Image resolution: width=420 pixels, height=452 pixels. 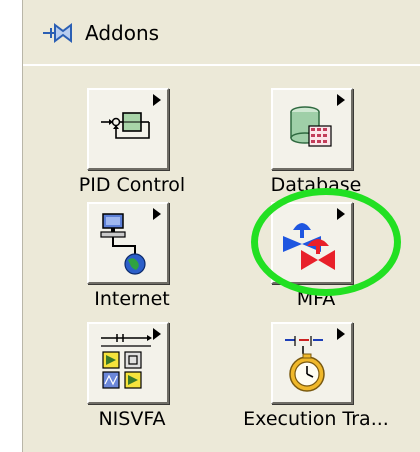 What do you see at coordinates (314, 239) in the screenshot?
I see `mfa-icon` at bounding box center [314, 239].